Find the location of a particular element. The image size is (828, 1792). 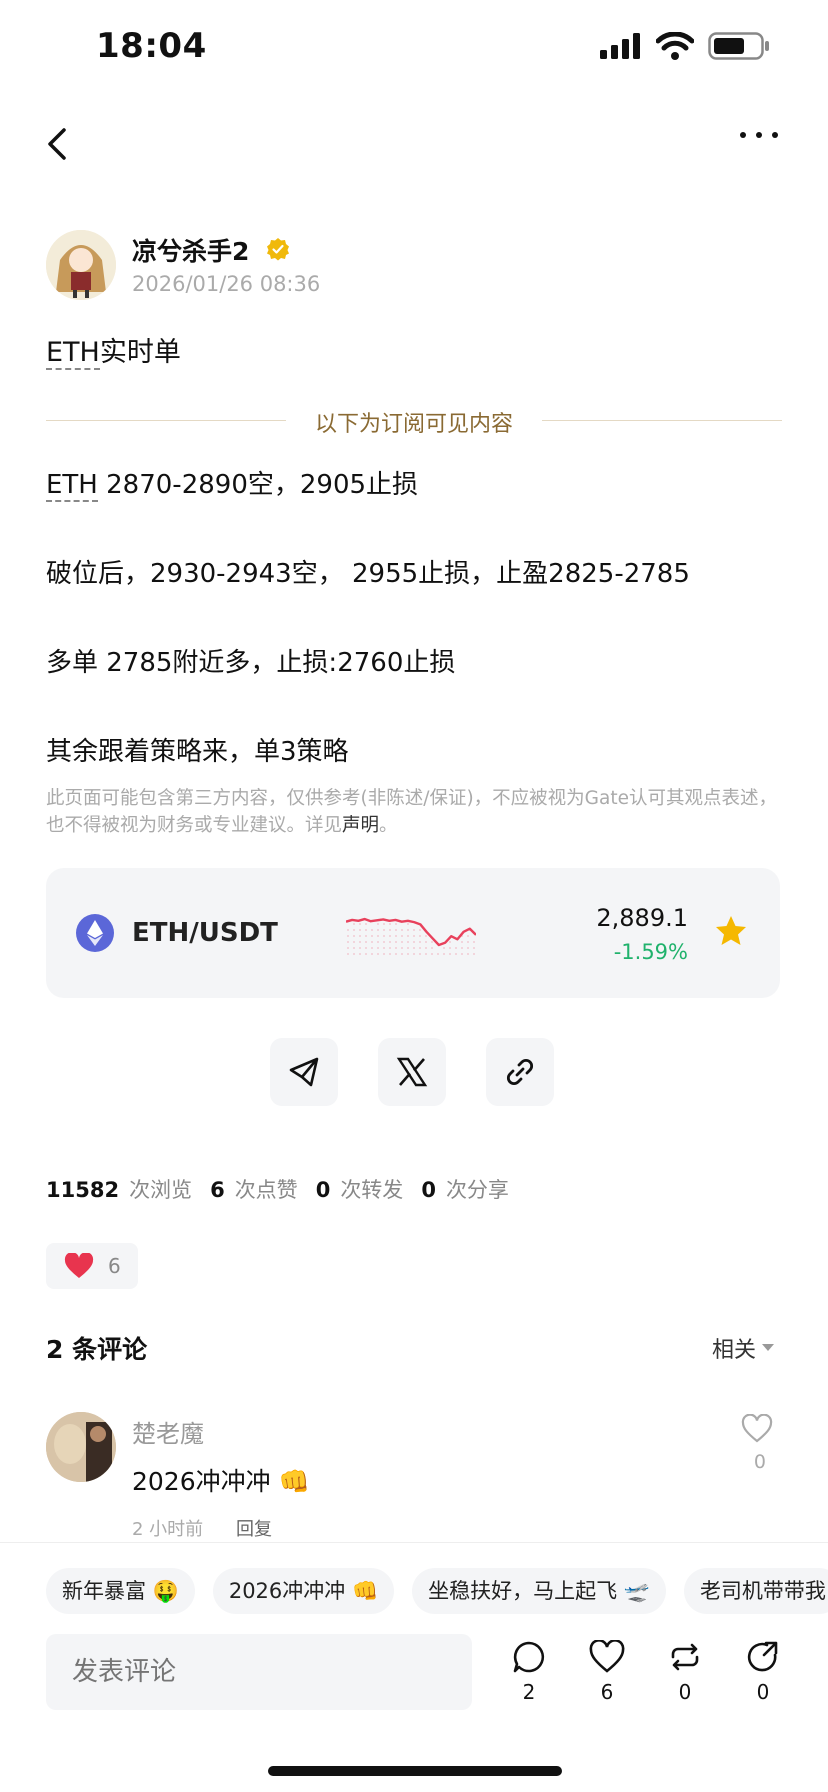

share-action: 0 is located at coordinates (763, 1672).